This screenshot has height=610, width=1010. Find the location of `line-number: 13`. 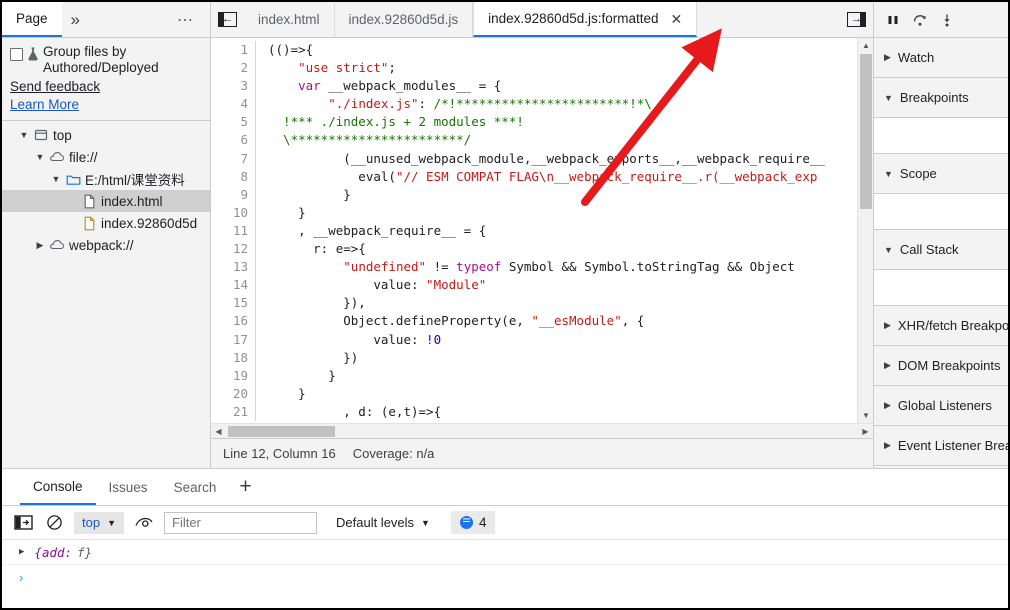

line-number: 13 is located at coordinates (233, 267).